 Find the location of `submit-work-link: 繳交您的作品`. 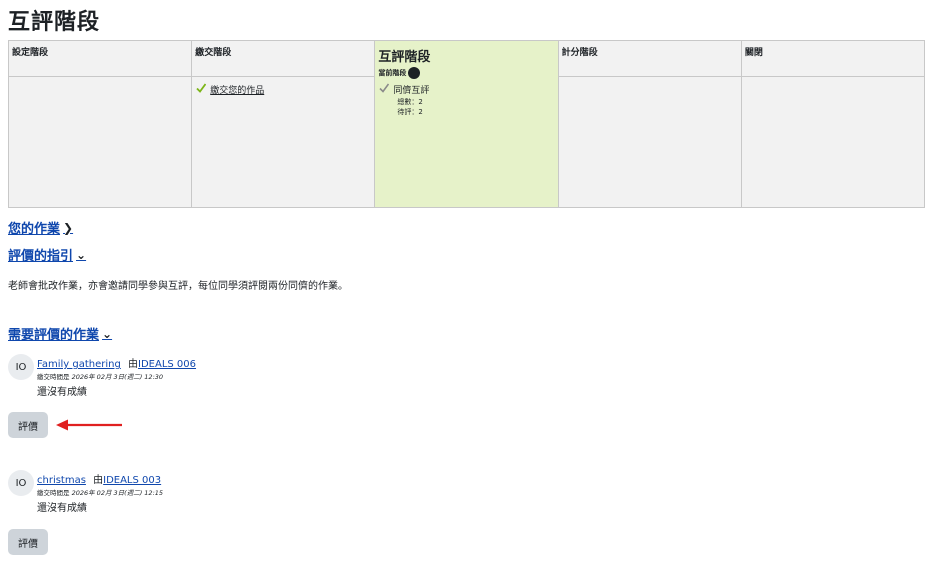

submit-work-link: 繳交您的作品 is located at coordinates (237, 89).